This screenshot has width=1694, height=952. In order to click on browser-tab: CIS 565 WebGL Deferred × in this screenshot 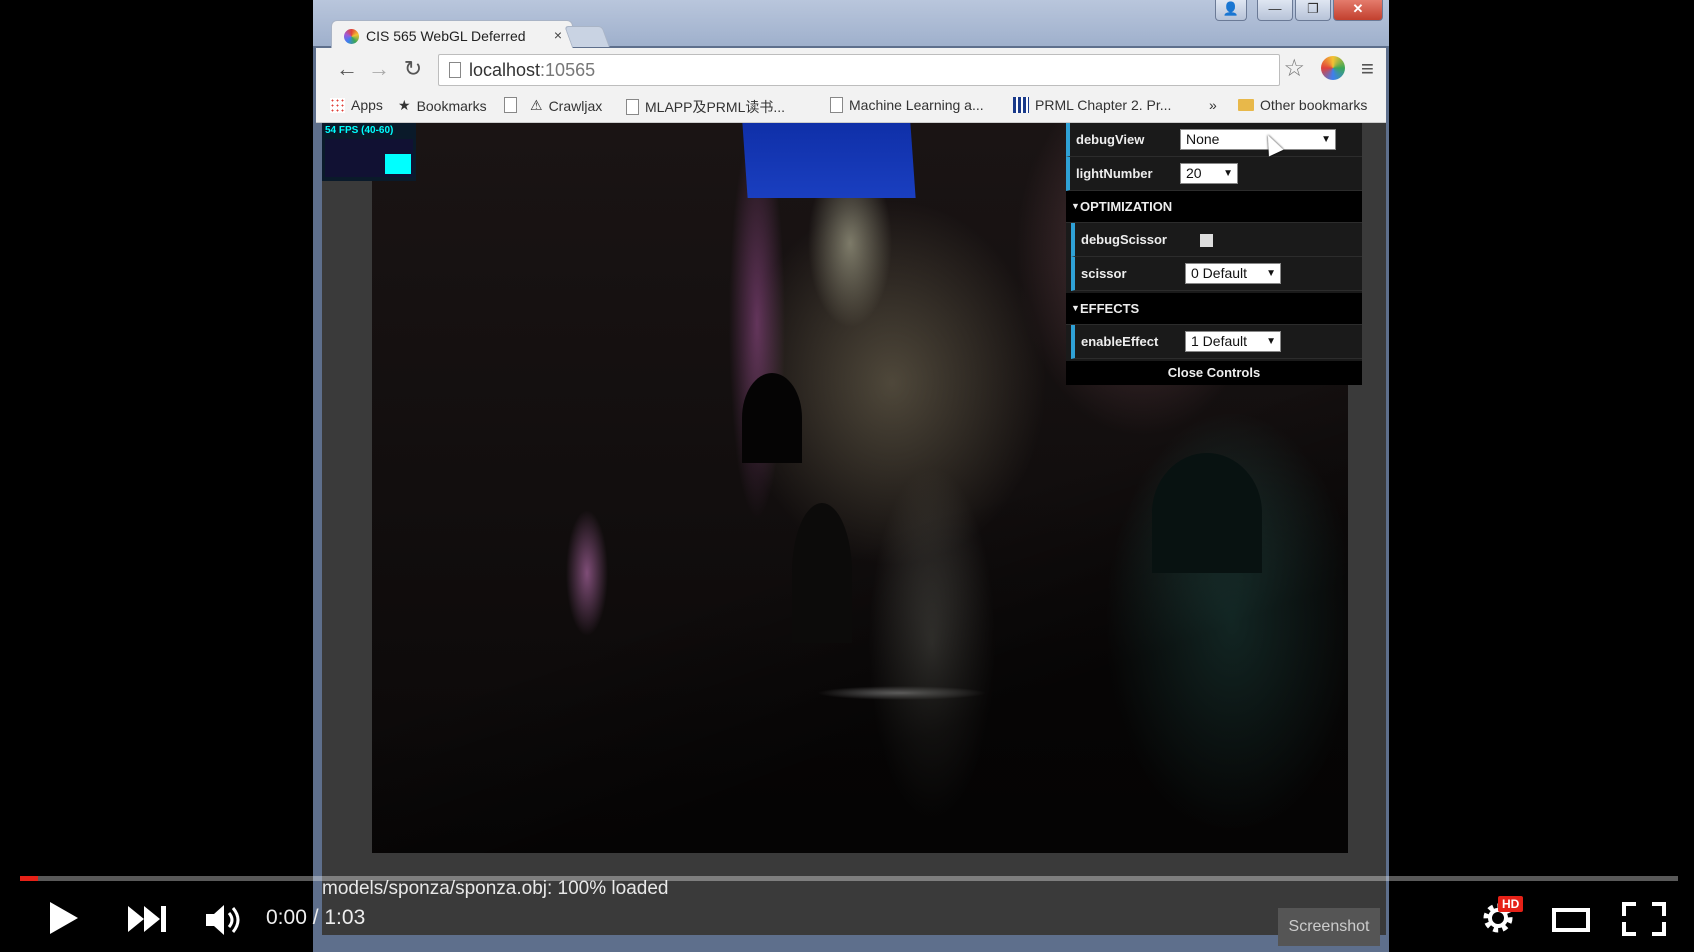, I will do `click(452, 35)`.